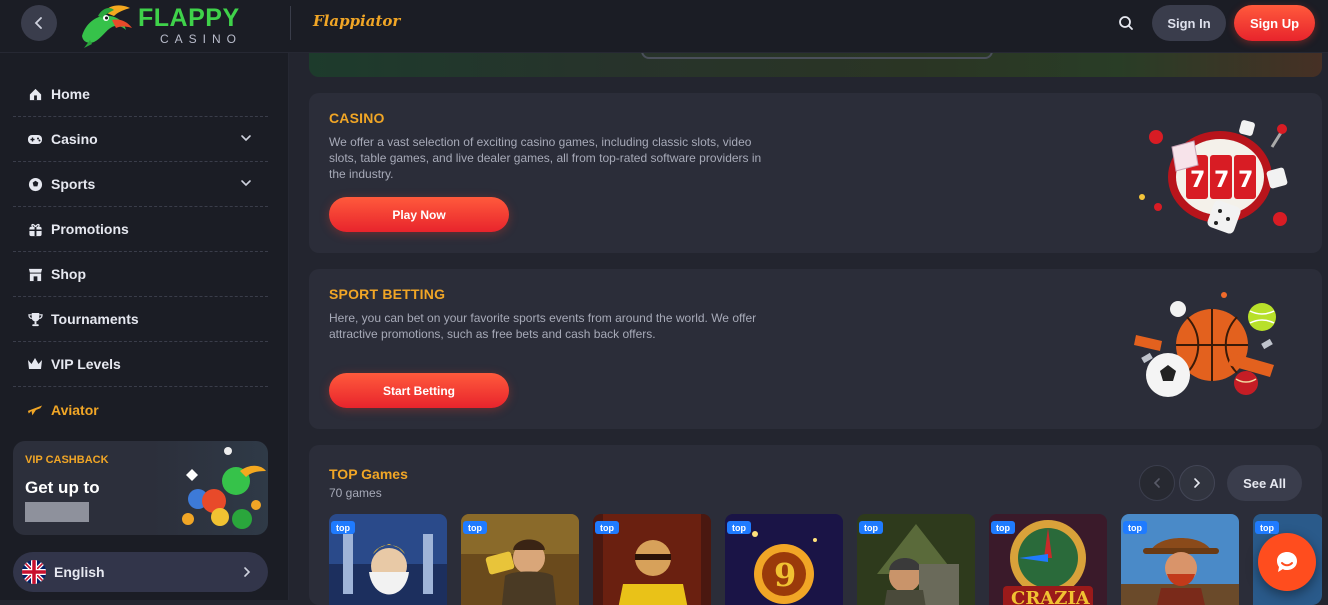 This screenshot has height=605, width=1328. I want to click on language-label: English, so click(79, 572).